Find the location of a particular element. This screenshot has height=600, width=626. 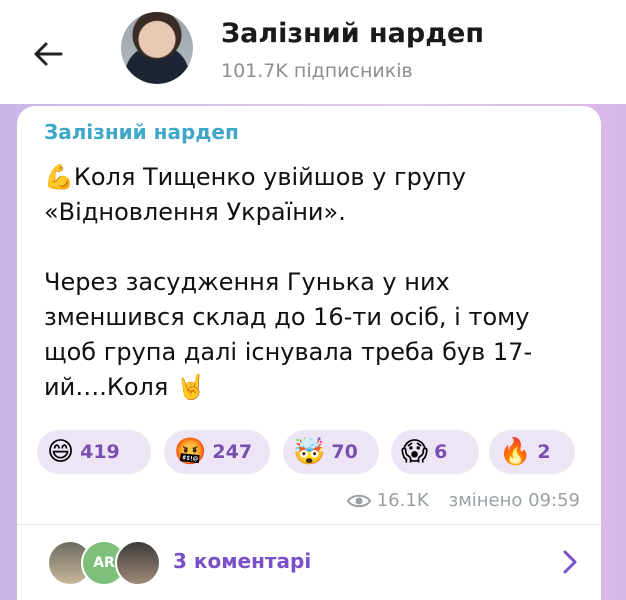

reactions-bar: 😄 419 🤬 247 🤯 70 😱 6 🔥 2 is located at coordinates (317, 452).